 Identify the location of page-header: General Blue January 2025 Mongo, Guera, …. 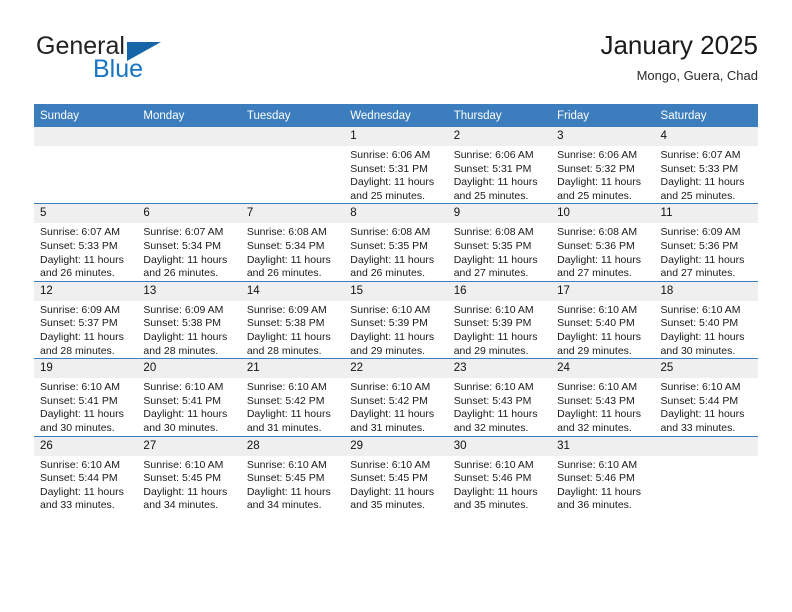
(396, 62).